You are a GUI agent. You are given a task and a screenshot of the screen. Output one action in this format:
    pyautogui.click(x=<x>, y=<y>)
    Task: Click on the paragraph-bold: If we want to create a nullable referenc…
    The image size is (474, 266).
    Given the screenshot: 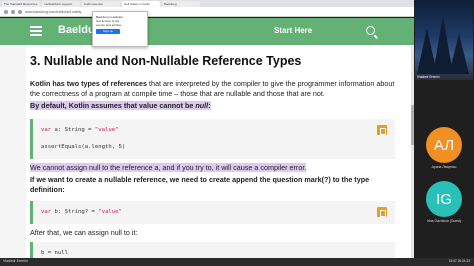 What is the action you would take?
    pyautogui.click(x=200, y=184)
    